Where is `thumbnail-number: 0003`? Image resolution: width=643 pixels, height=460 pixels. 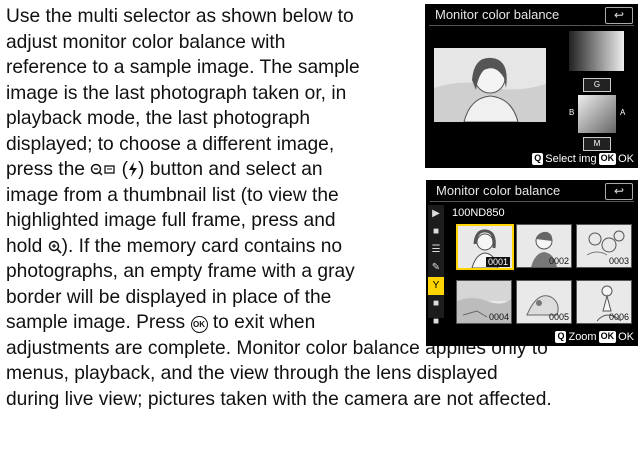 thumbnail-number: 0003 is located at coordinates (618, 261).